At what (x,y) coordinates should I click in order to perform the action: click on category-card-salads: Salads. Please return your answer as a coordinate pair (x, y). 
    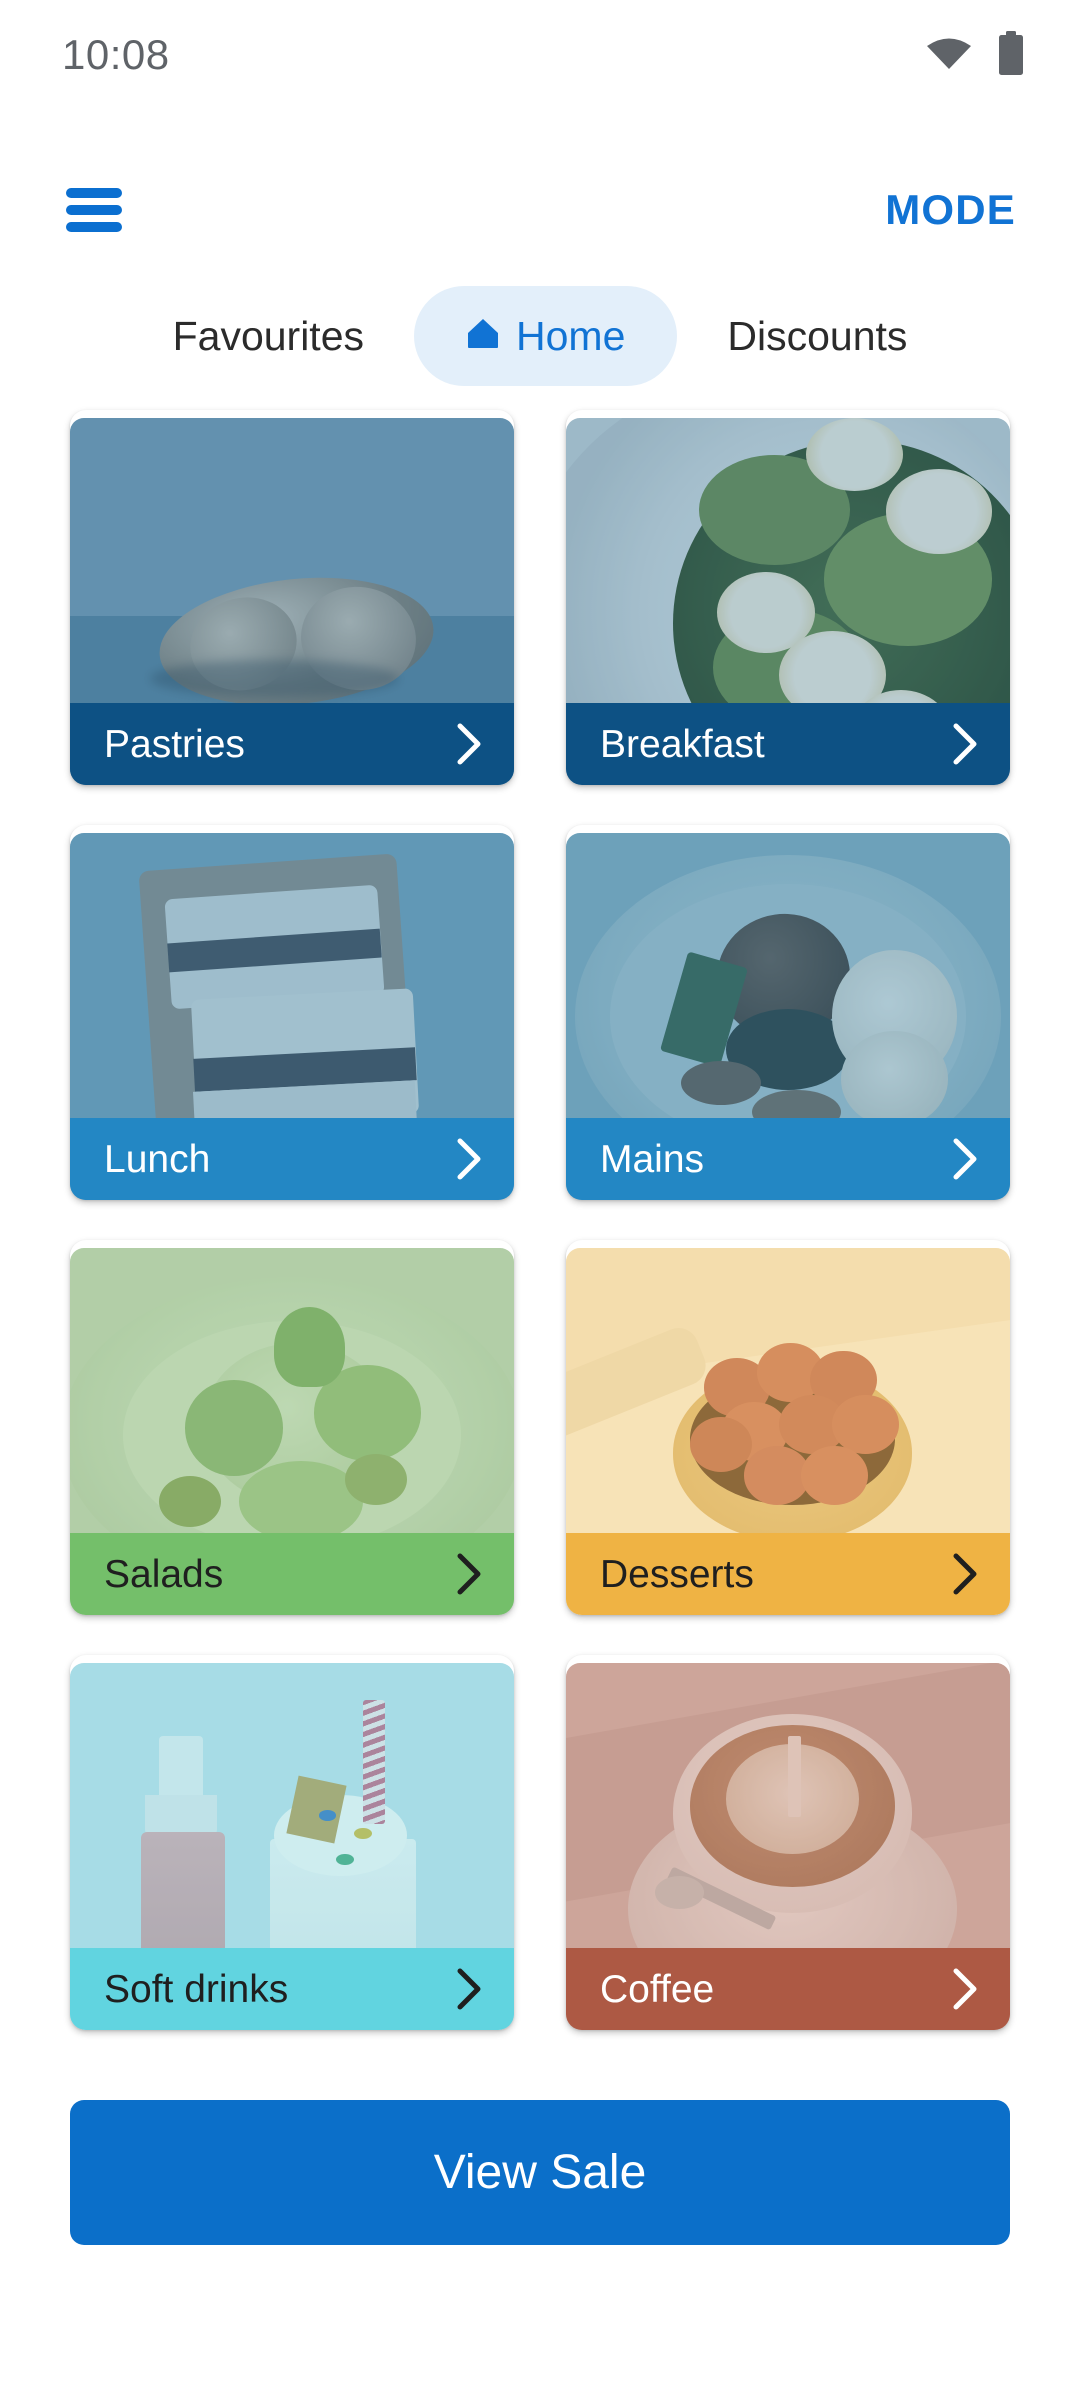
    Looking at the image, I should click on (292, 1427).